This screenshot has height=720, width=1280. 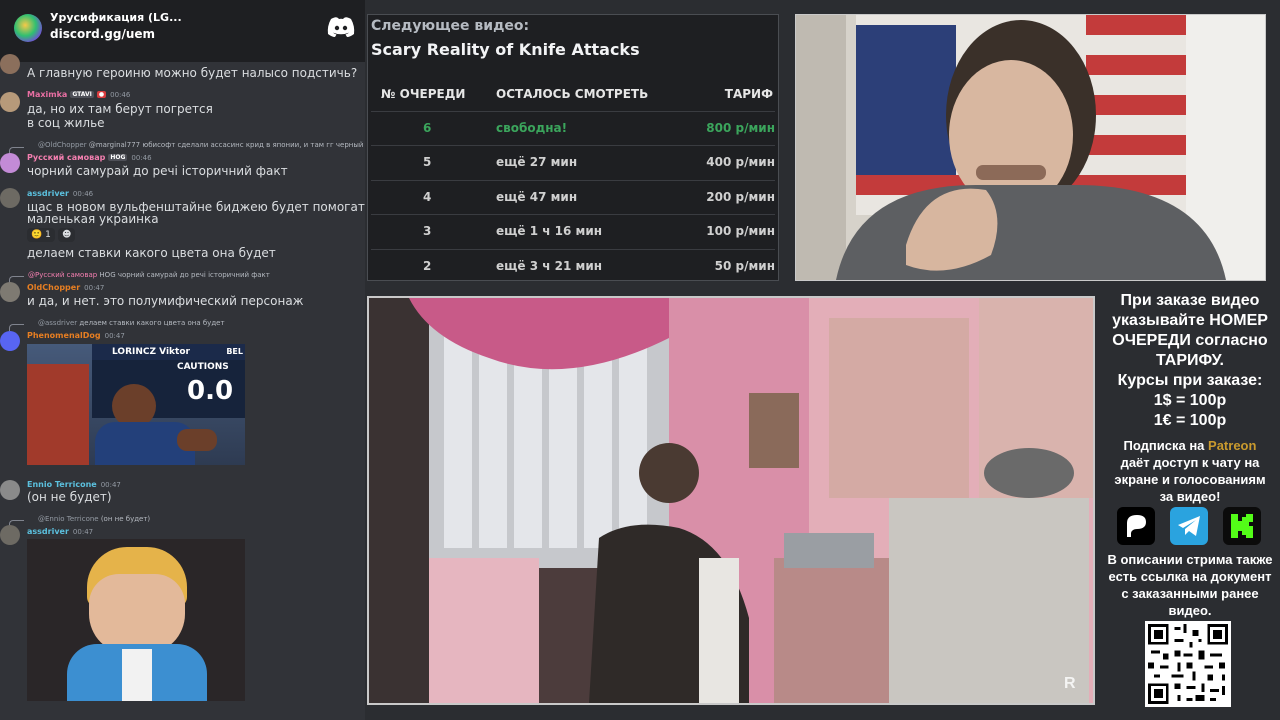 What do you see at coordinates (740, 197) in the screenshot?
I see `rate: 200 р/мин` at bounding box center [740, 197].